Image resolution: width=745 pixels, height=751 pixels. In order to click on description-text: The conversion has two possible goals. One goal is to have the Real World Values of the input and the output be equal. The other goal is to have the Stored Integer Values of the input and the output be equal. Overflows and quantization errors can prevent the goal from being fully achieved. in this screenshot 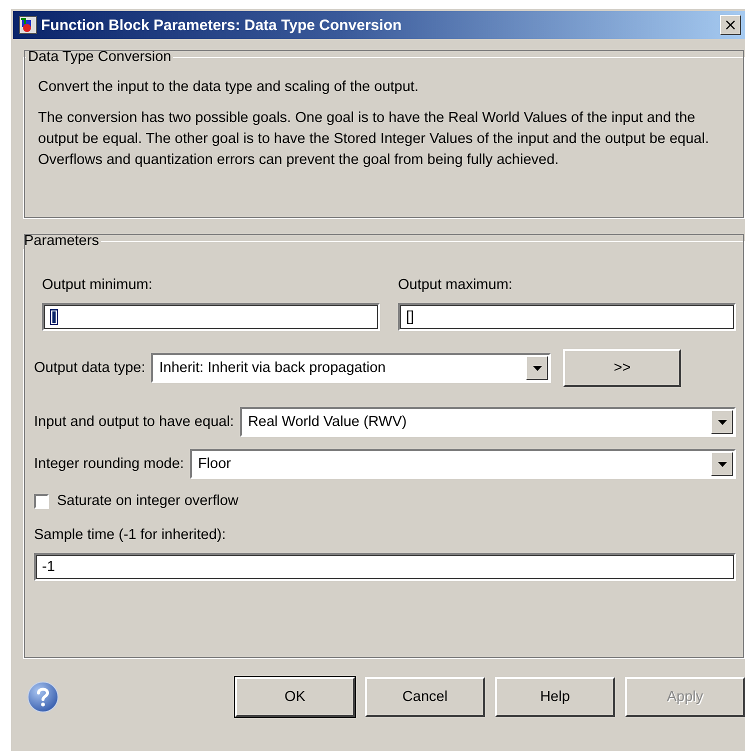, I will do `click(374, 139)`.